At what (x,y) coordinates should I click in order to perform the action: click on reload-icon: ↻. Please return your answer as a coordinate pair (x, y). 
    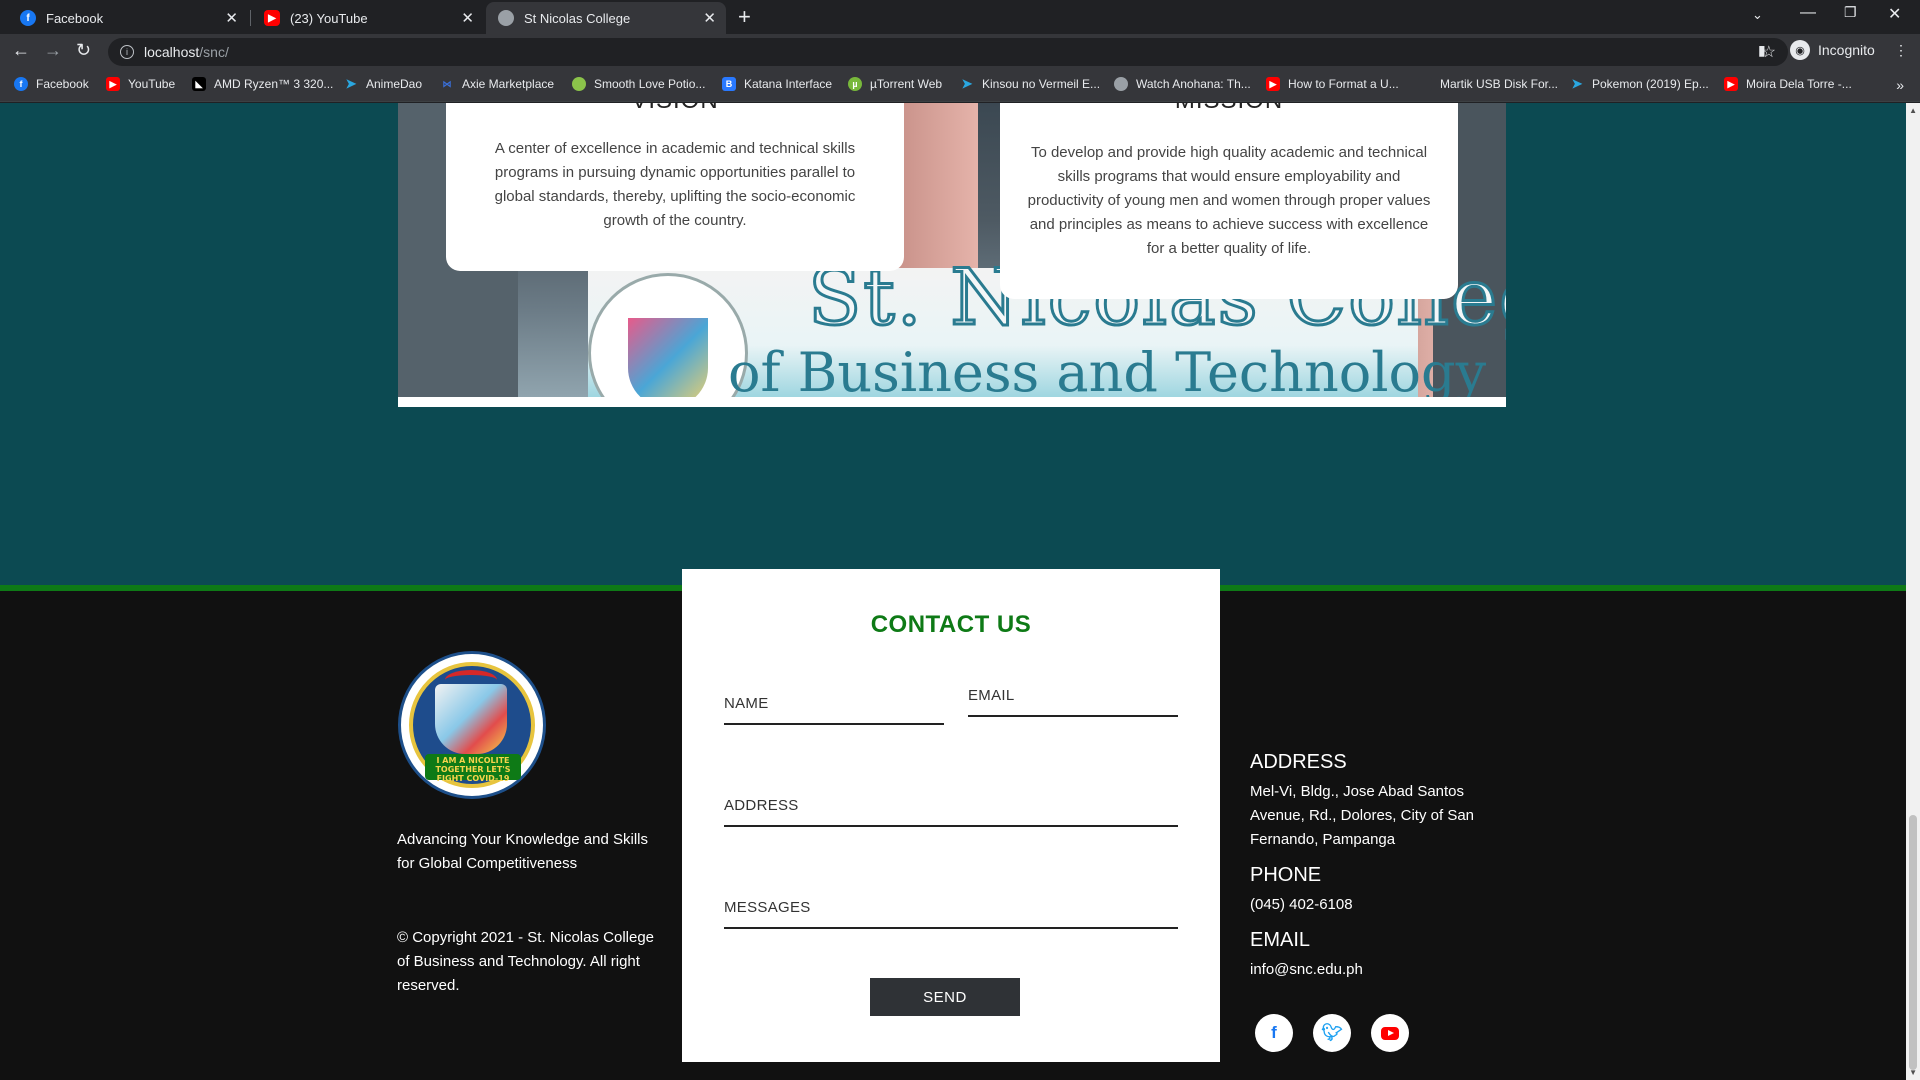
    Looking at the image, I should click on (83, 50).